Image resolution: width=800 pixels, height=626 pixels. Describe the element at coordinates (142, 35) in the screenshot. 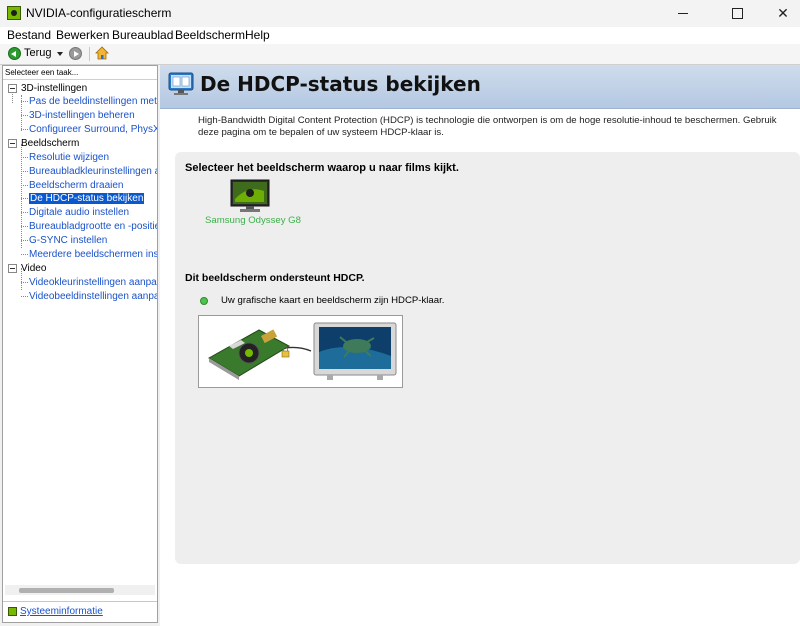

I see `menu-bureaublad: Bureaublad` at that location.